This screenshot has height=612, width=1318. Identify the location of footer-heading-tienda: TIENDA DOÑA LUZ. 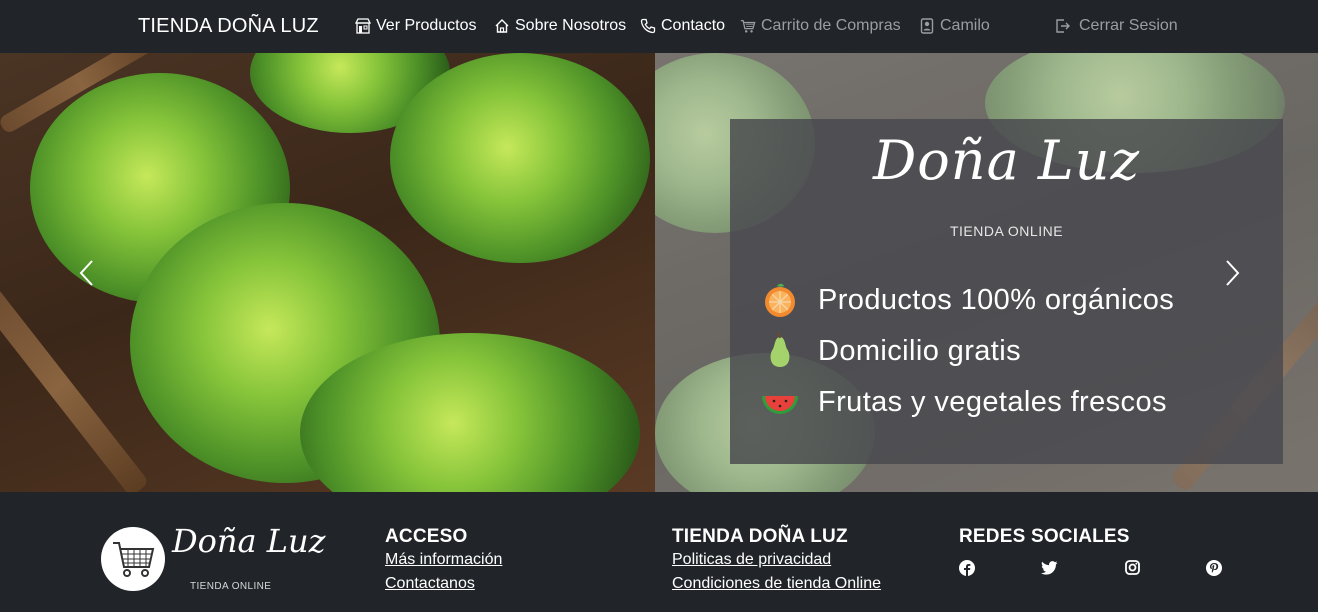
(760, 536).